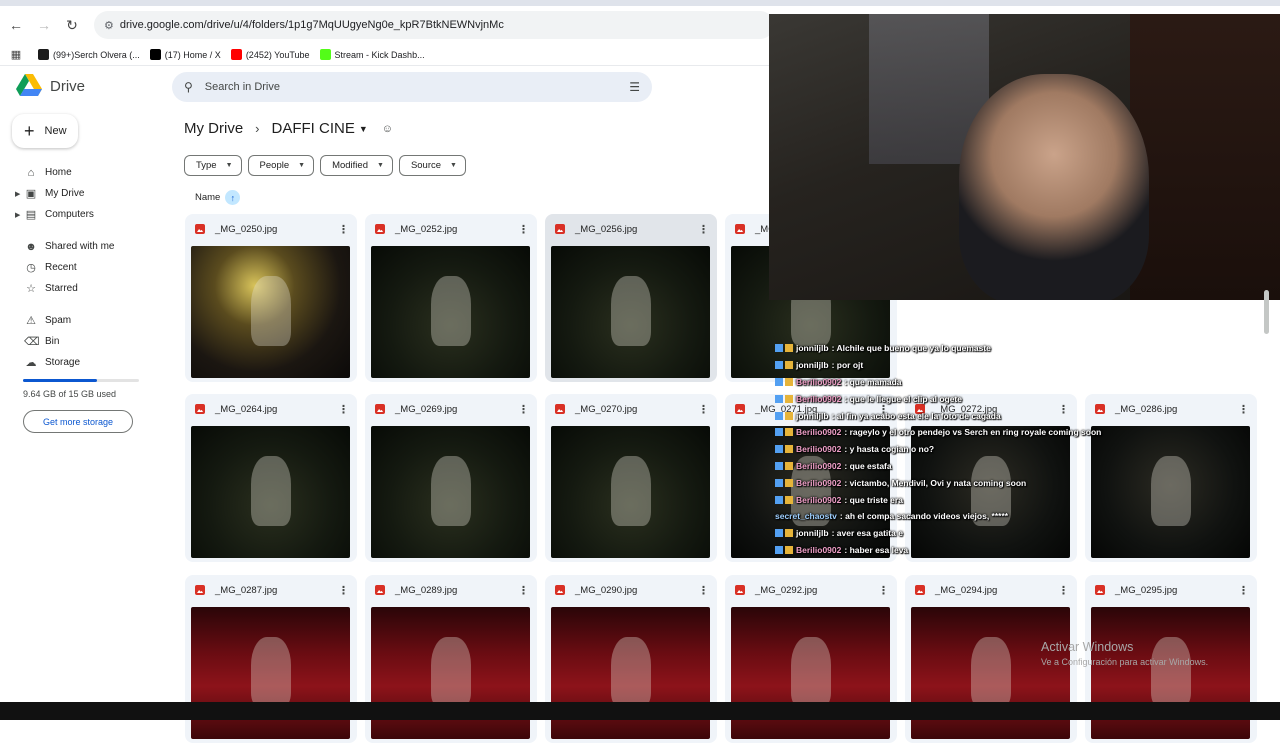  What do you see at coordinates (44, 25) in the screenshot?
I see `forward-icon: →` at bounding box center [44, 25].